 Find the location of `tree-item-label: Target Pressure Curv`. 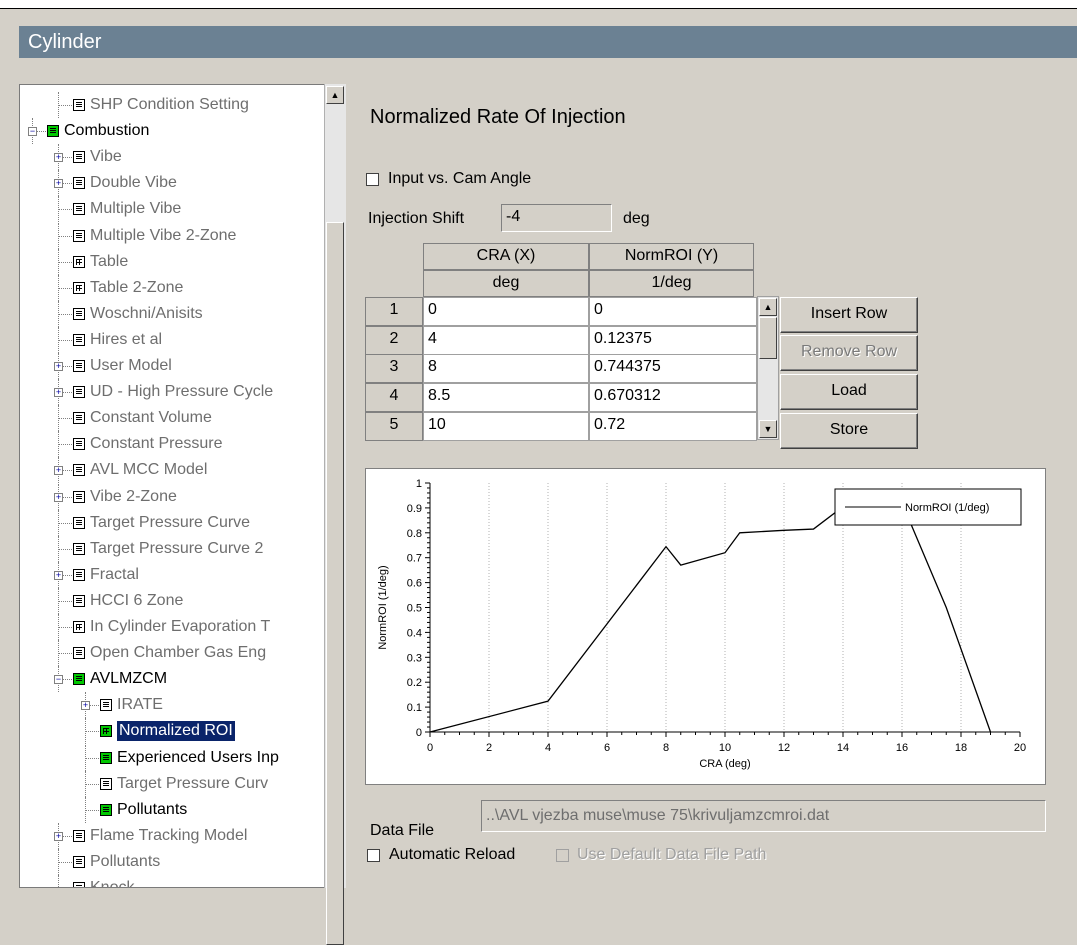

tree-item-label: Target Pressure Curv is located at coordinates (193, 783).